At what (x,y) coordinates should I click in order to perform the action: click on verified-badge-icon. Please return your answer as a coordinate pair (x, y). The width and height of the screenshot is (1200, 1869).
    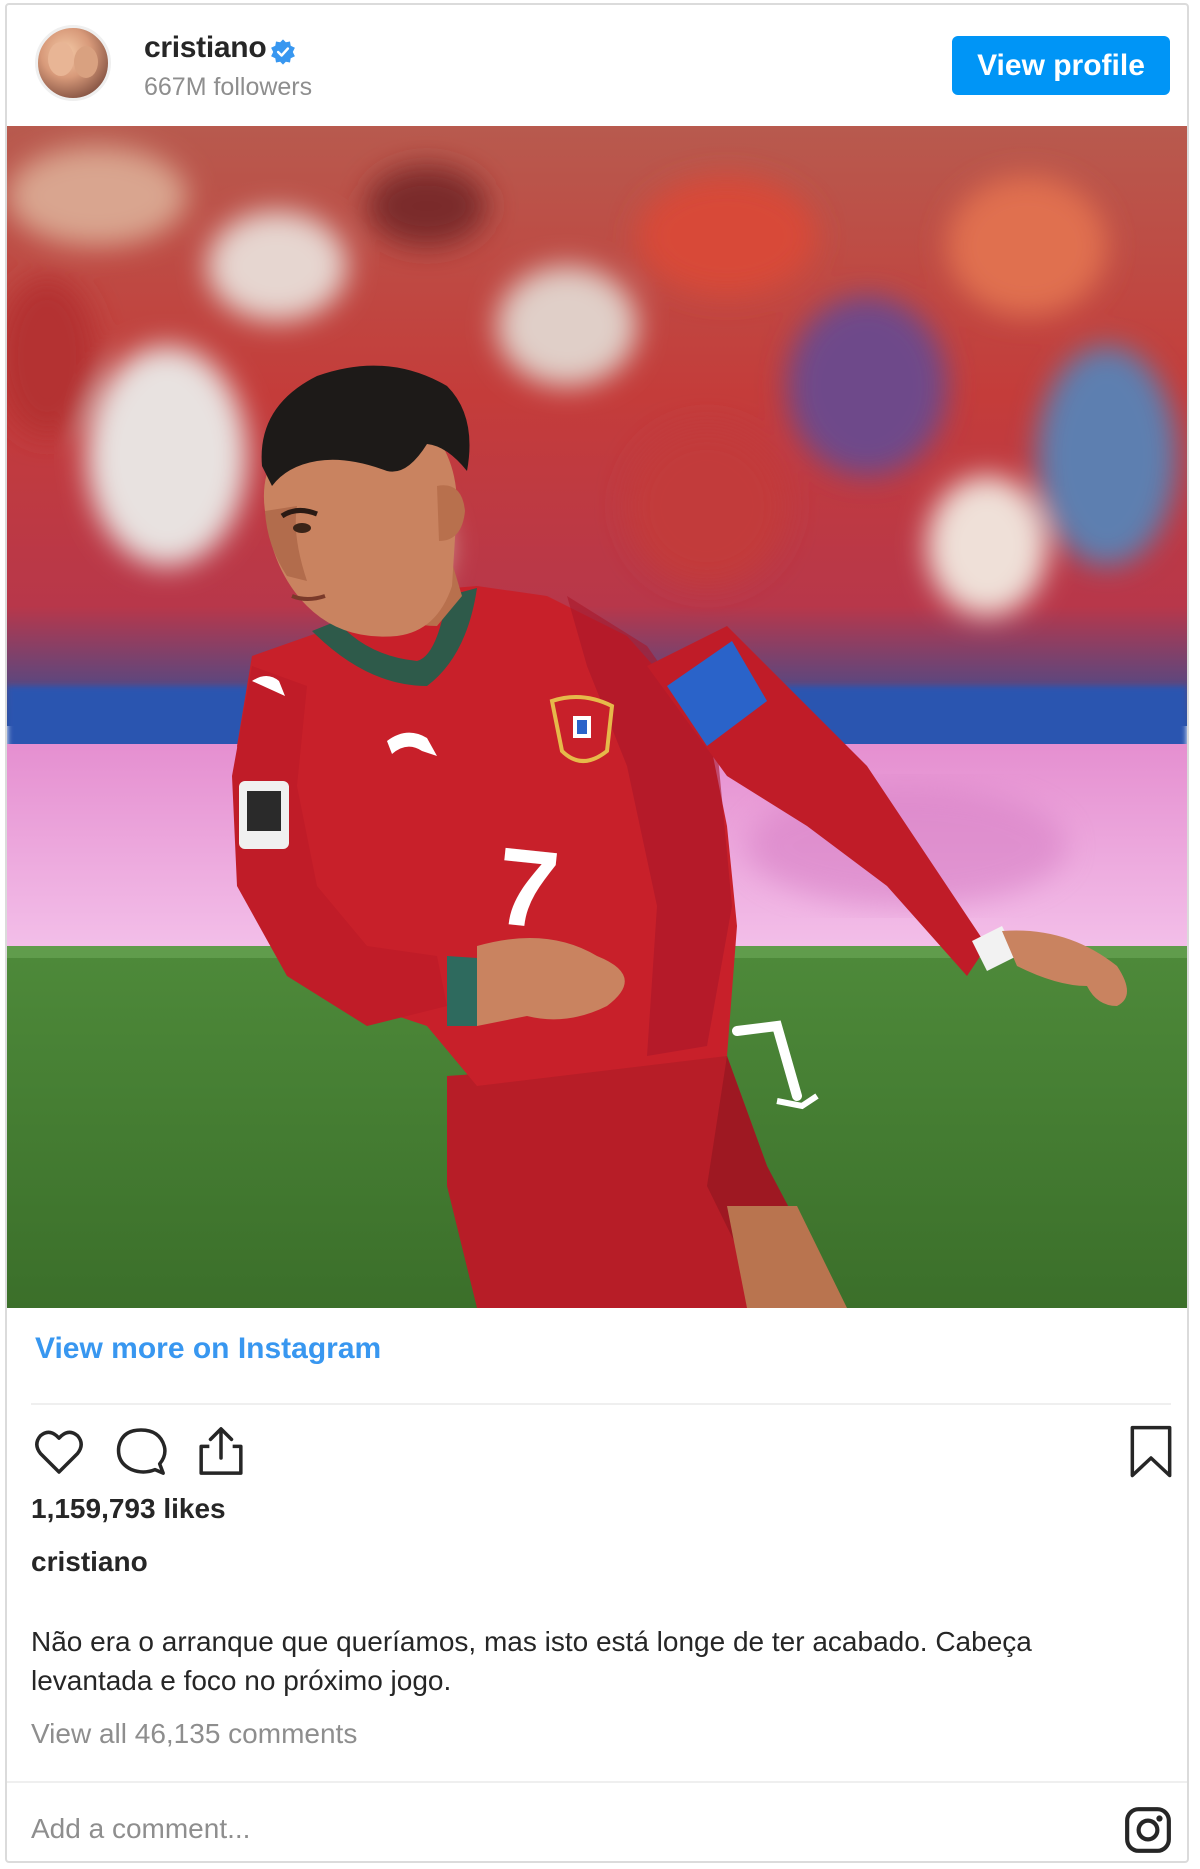
    Looking at the image, I should click on (283, 52).